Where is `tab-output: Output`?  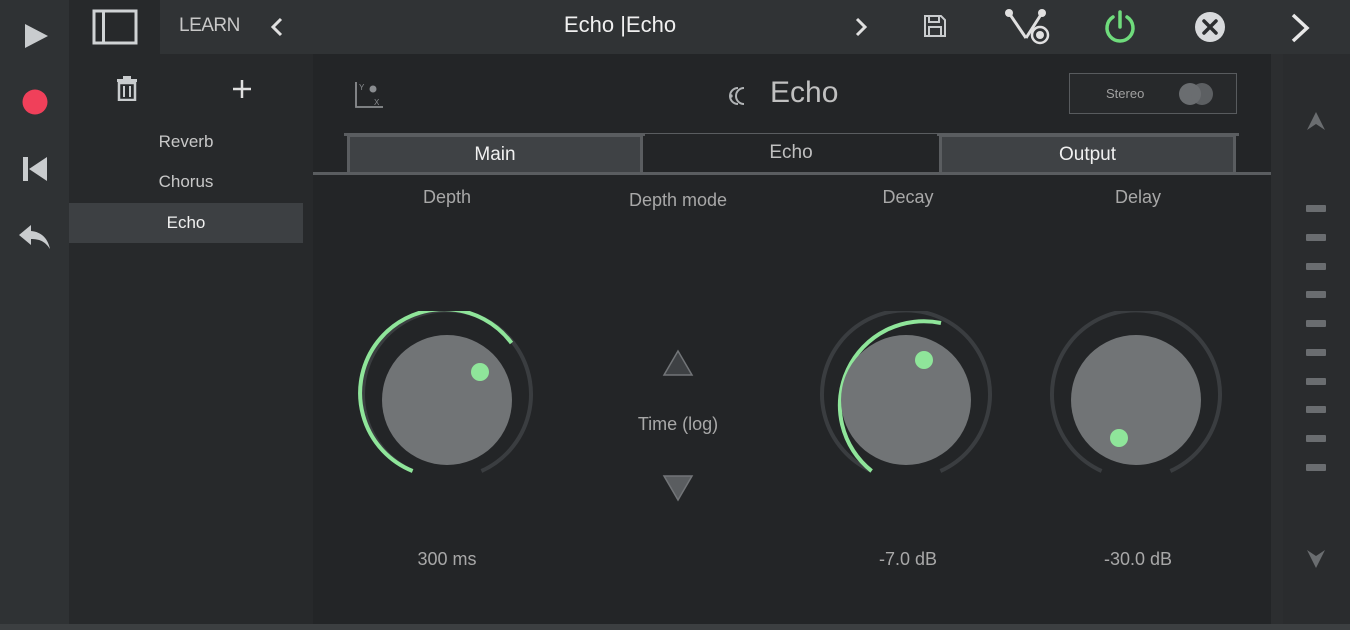 tab-output: Output is located at coordinates (1087, 153).